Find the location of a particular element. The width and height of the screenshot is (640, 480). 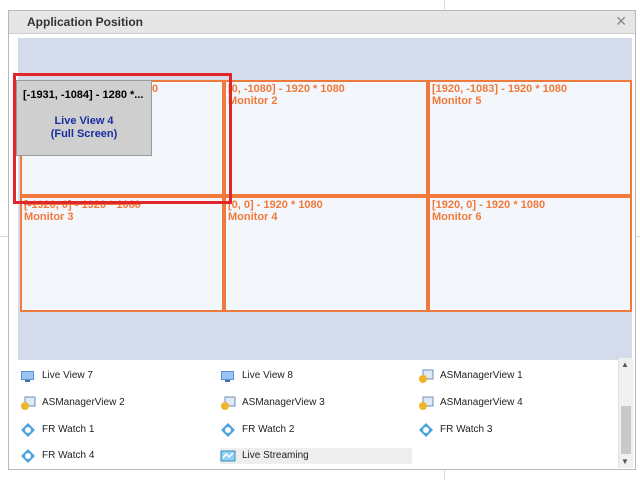

monitor-4: [0, 0] - 1920 * 1080 Monitor 4 is located at coordinates (326, 254).